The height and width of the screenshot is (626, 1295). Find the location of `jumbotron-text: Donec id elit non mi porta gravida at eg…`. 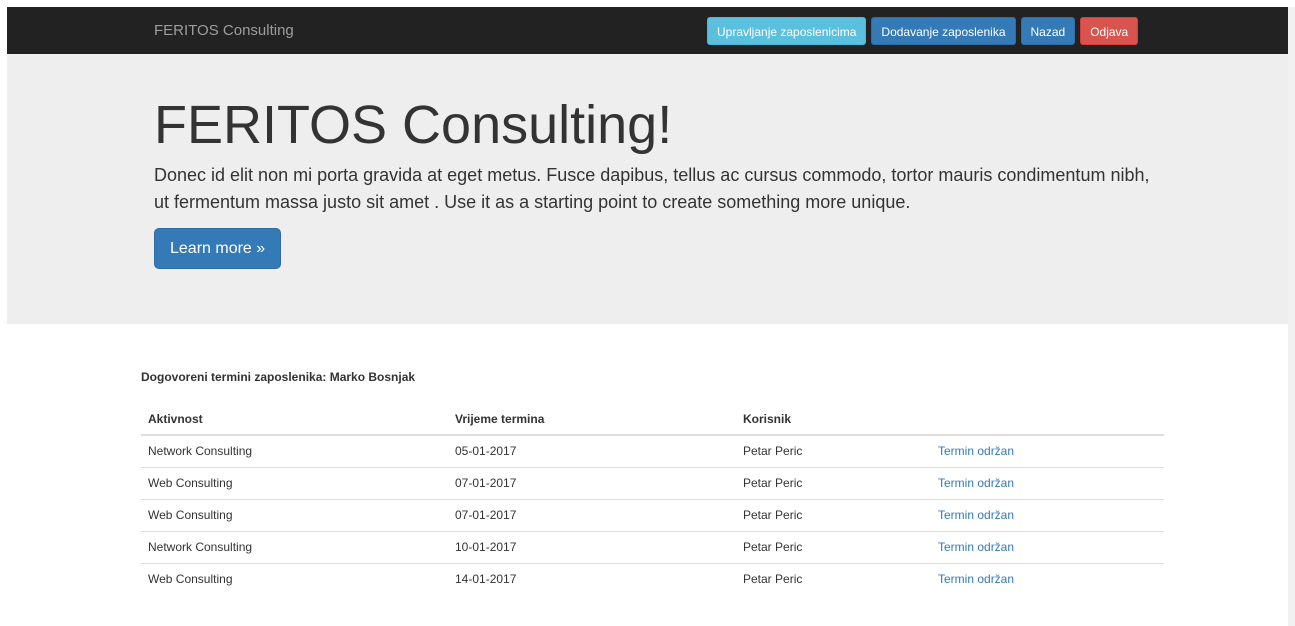

jumbotron-text: Donec id elit non mi porta gravida at eg… is located at coordinates (652, 188).